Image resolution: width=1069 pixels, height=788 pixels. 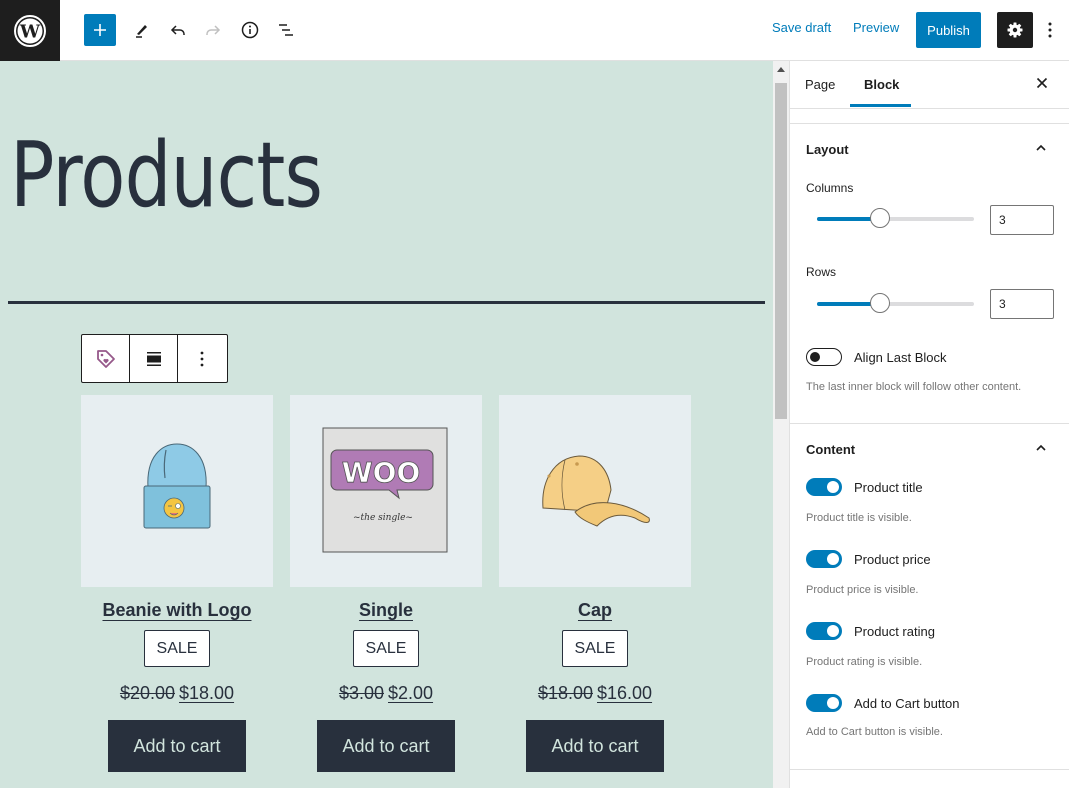 I want to click on product-price: $3.00 $2.00, so click(x=386, y=693).